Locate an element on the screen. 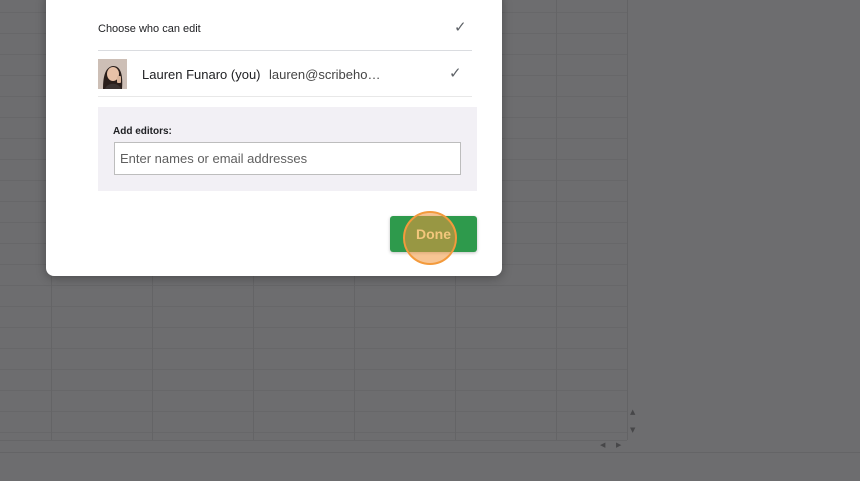 The width and height of the screenshot is (860, 481). choose-who-can-edit-row: Choose who can edit ✓ is located at coordinates (285, 29).